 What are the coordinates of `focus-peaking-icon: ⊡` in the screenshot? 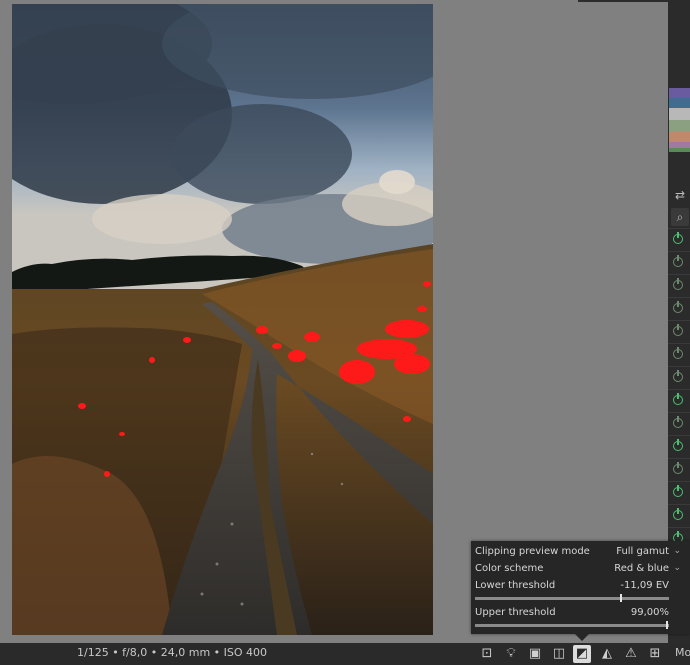 It's located at (487, 654).